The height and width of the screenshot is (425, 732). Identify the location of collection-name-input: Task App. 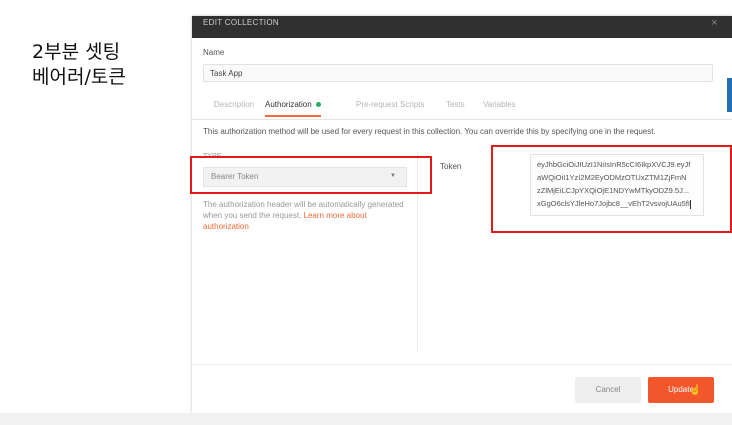
(458, 73).